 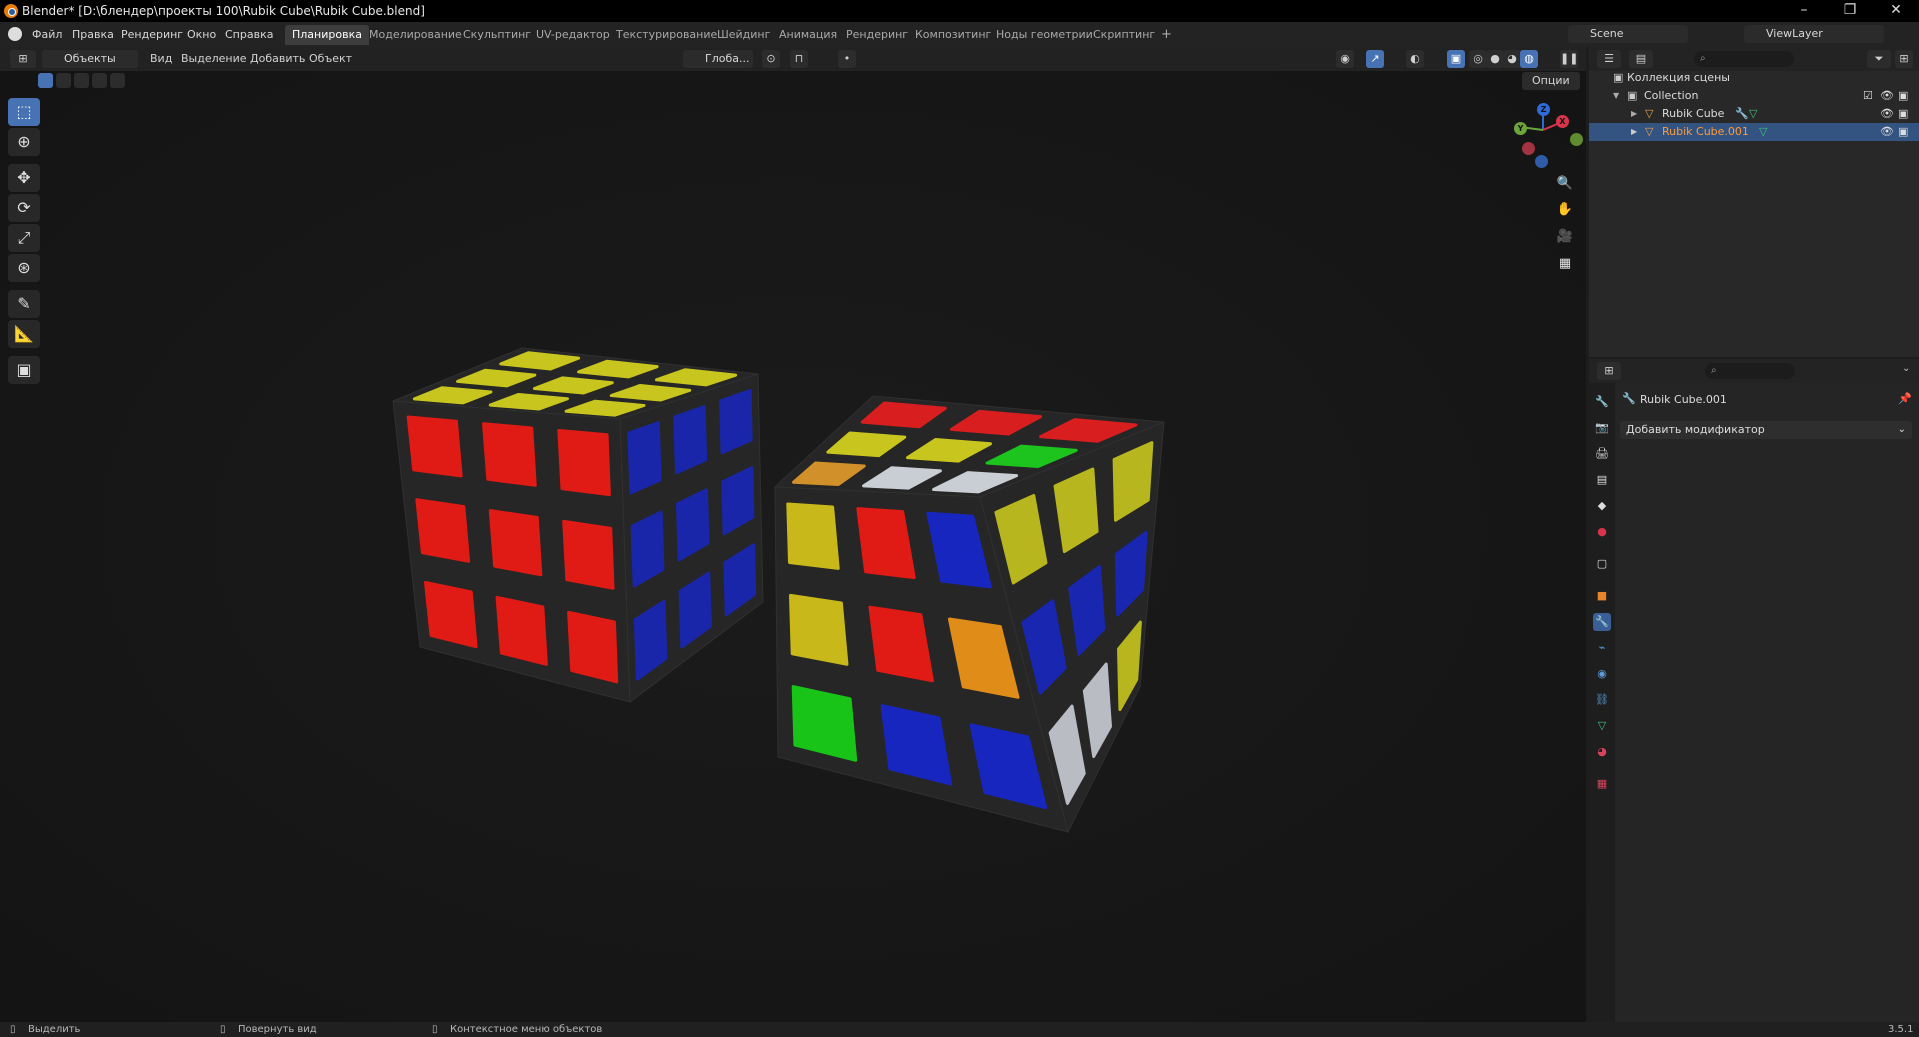 What do you see at coordinates (771, 59) in the screenshot?
I see `pivot-icon: ⊙` at bounding box center [771, 59].